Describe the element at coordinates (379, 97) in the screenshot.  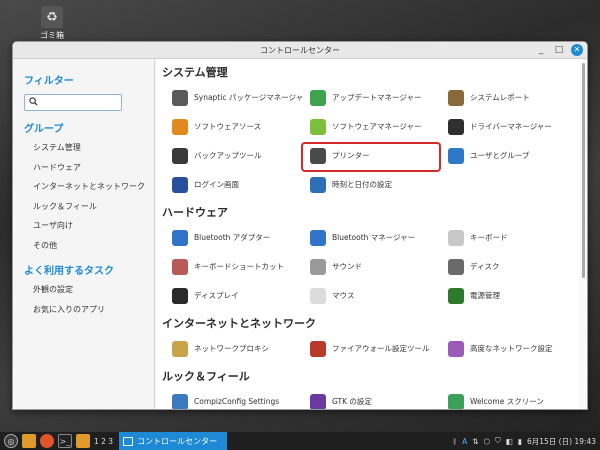
I see `applet-item: アップデートマネージャー` at that location.